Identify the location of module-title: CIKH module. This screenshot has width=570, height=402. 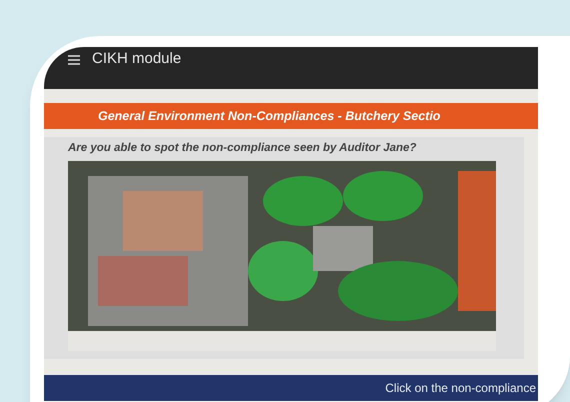
(137, 59).